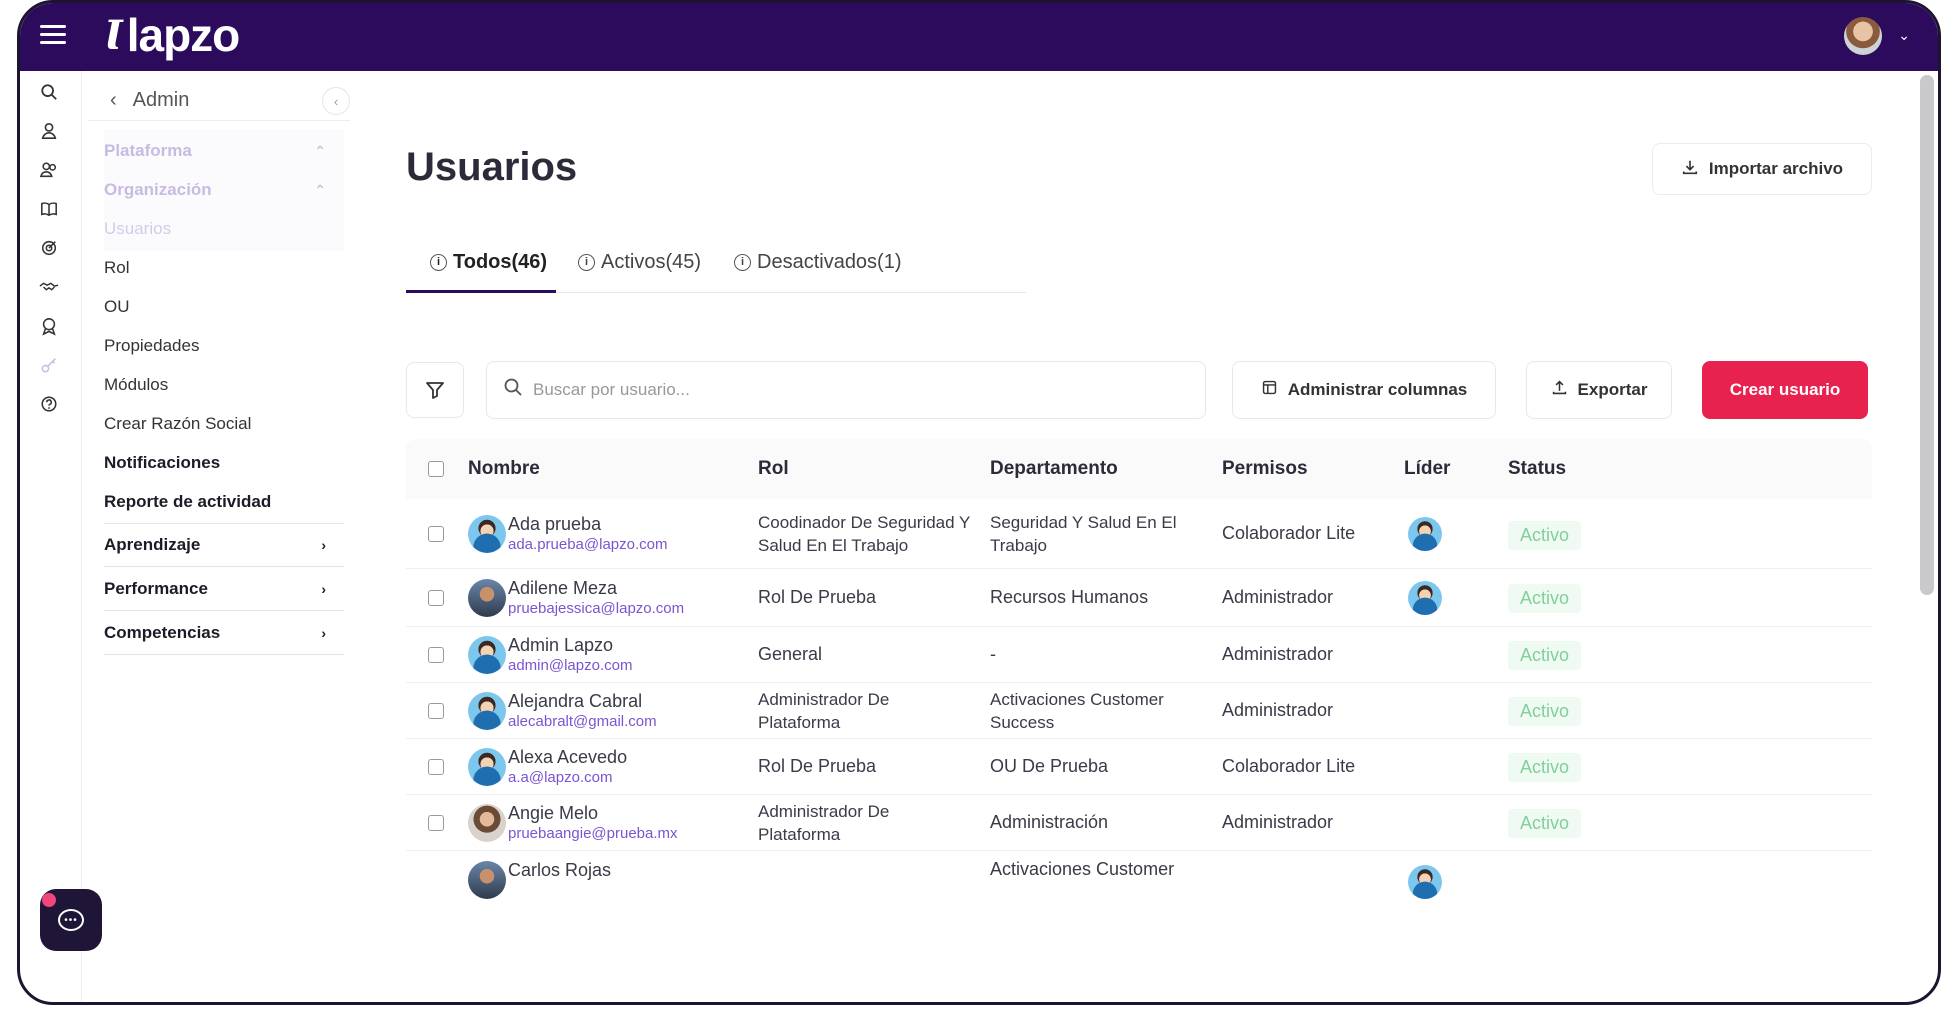 Image resolution: width=1958 pixels, height=1017 pixels. I want to click on user-name: Angie Melo, so click(553, 812).